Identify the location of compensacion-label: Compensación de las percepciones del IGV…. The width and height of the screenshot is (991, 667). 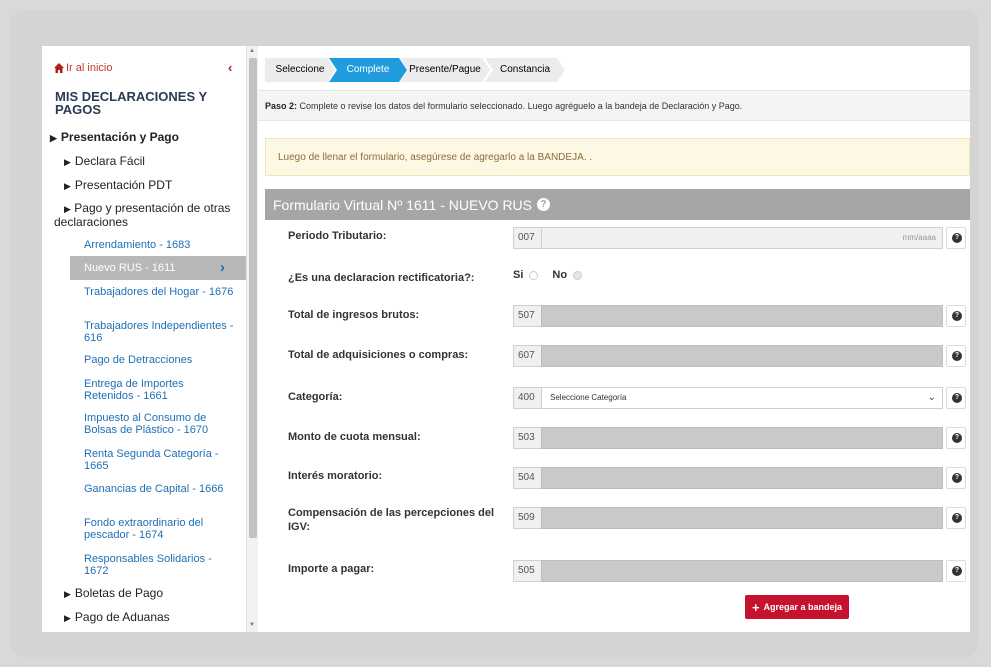
(391, 520).